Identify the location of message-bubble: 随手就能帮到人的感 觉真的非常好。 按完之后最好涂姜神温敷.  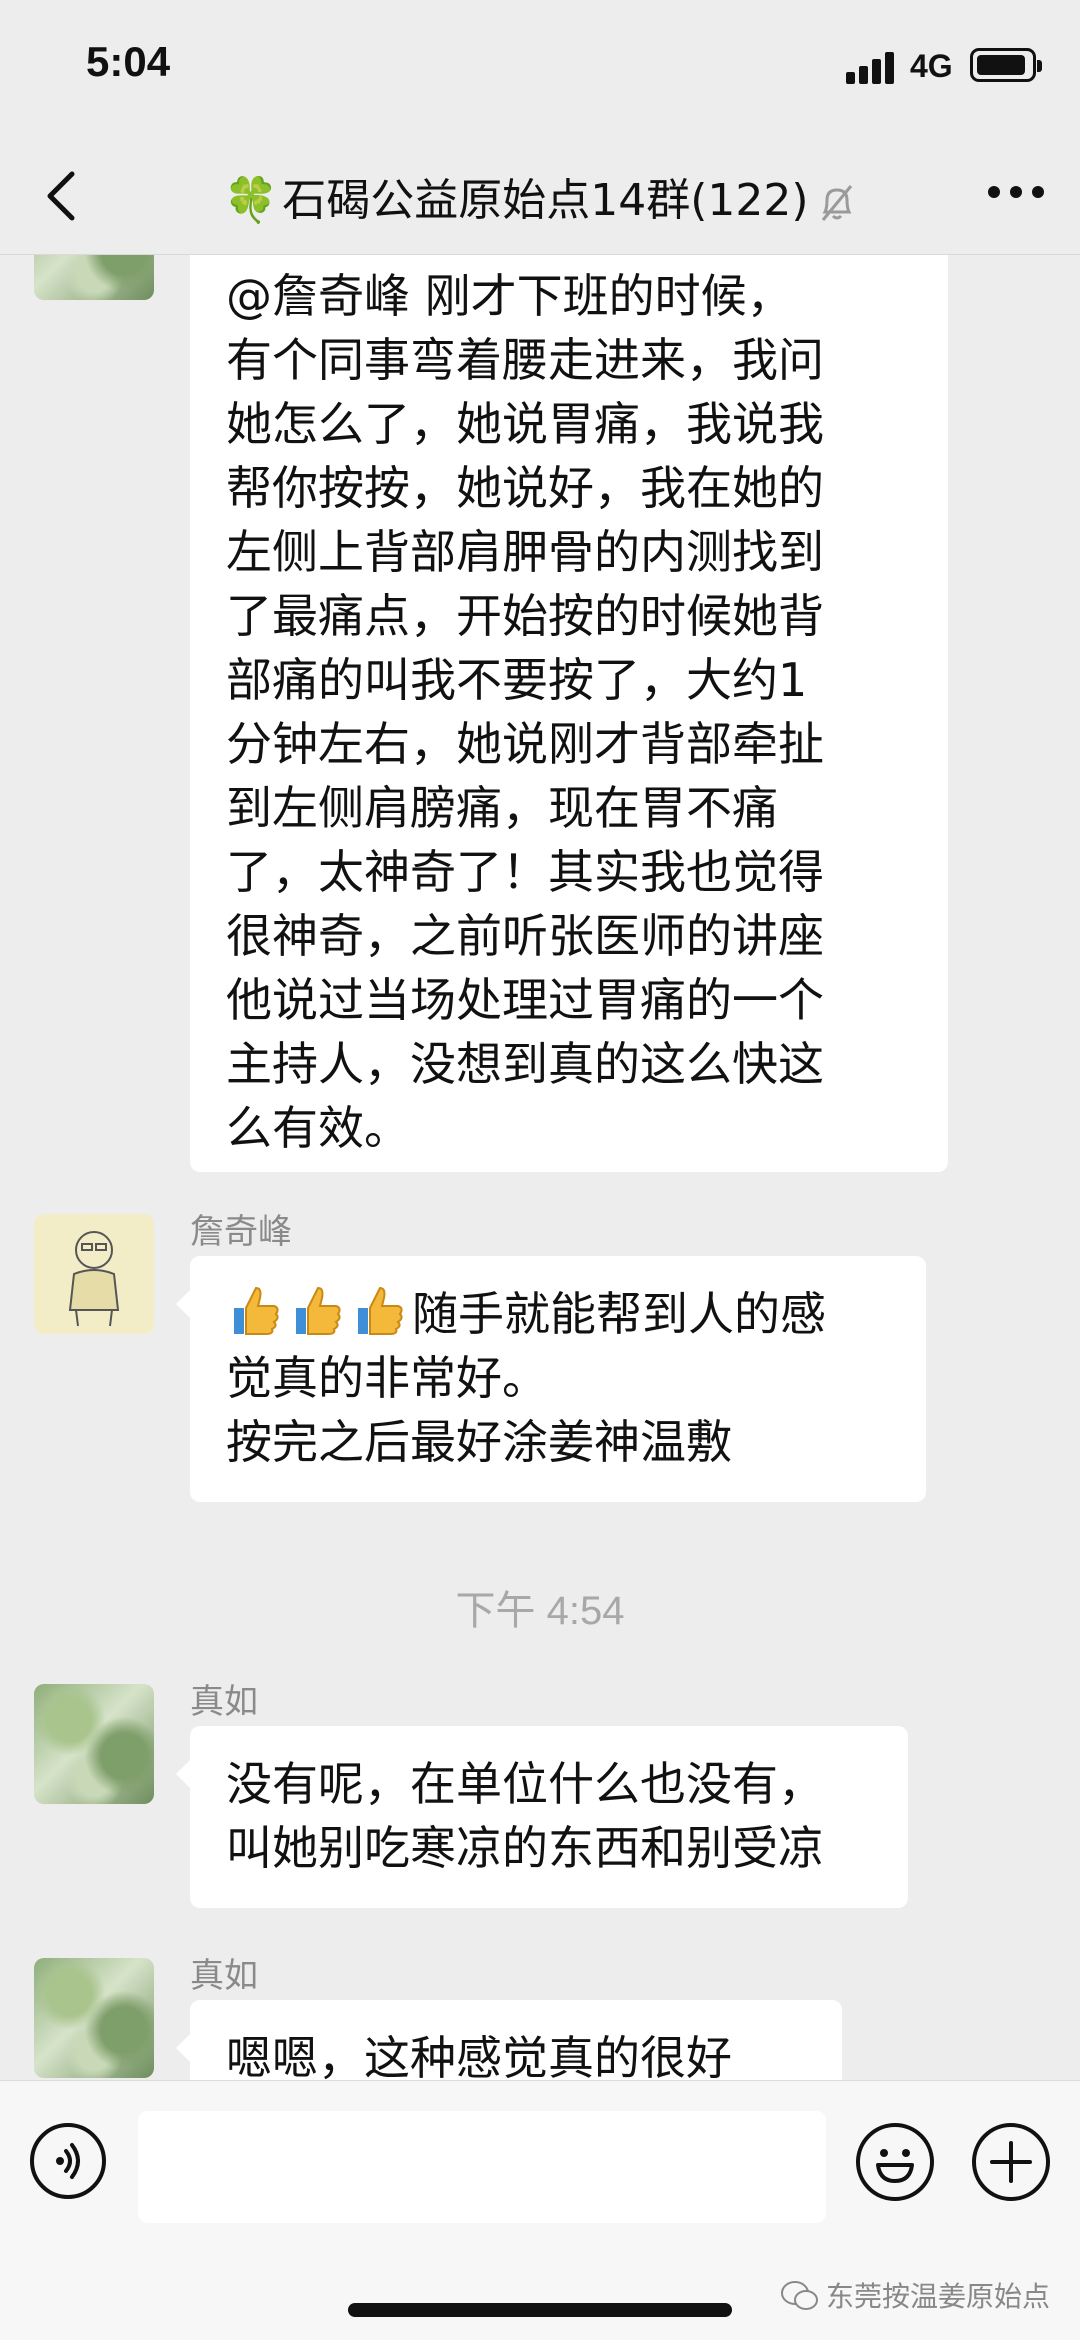
(551, 1379).